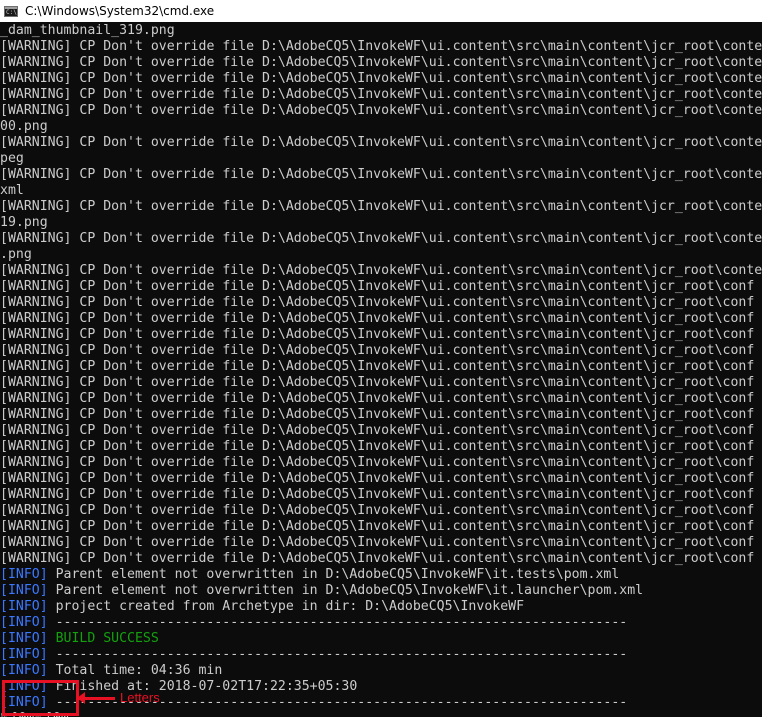 Image resolution: width=762 pixels, height=717 pixels. I want to click on console-line-text: 19.png, so click(24, 222).